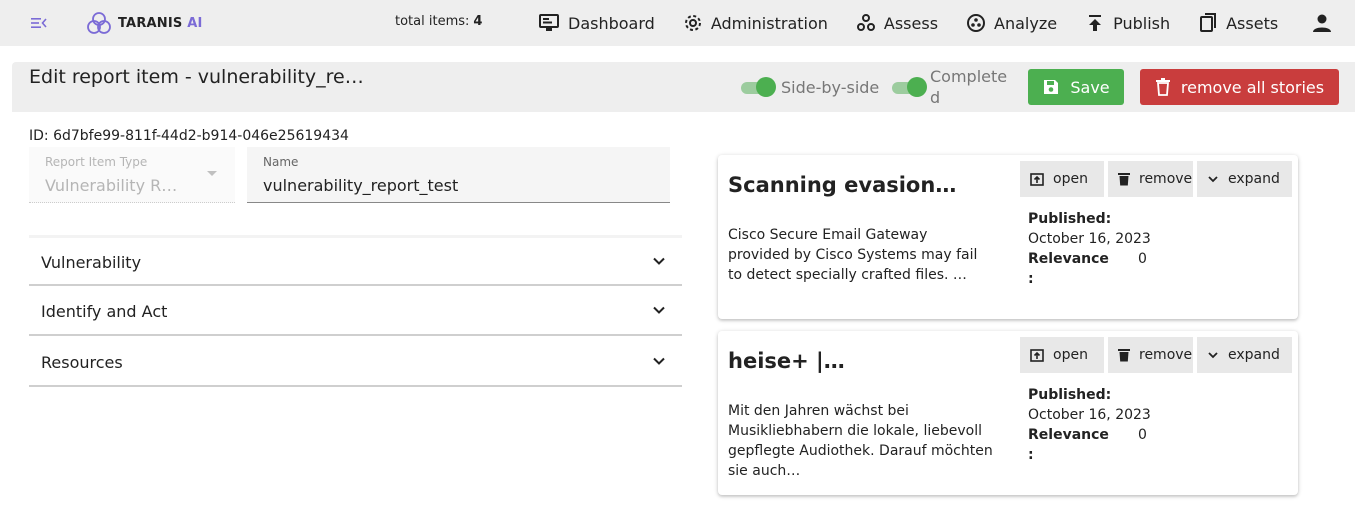  Describe the element at coordinates (99, 23) in the screenshot. I see `taranis-logo-icon` at that location.